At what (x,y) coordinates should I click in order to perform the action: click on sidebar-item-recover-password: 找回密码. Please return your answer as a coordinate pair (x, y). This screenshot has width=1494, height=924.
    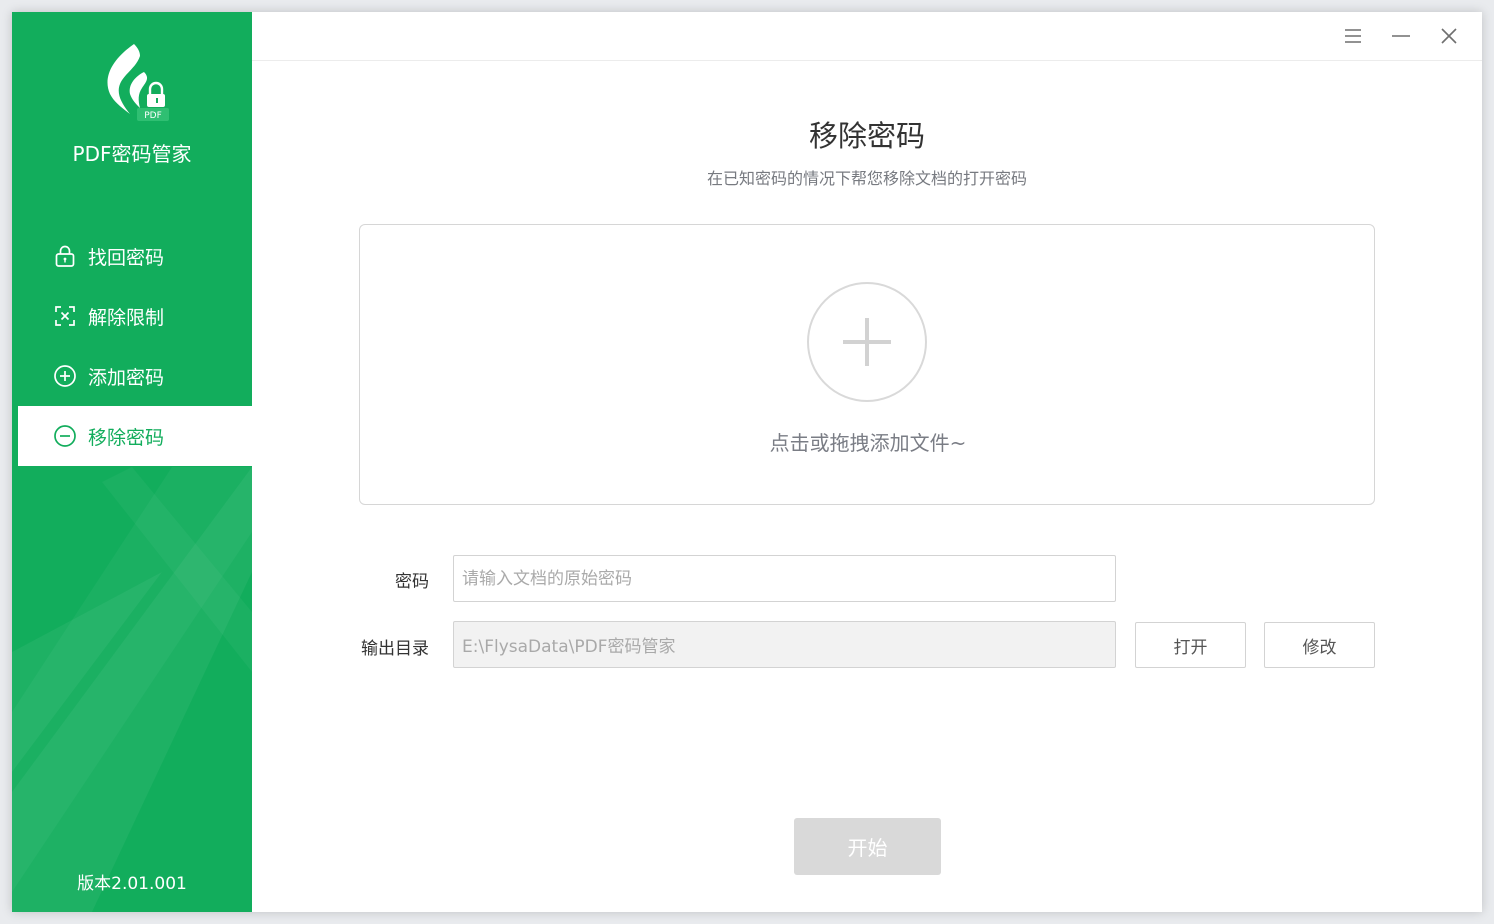
    Looking at the image, I should click on (135, 256).